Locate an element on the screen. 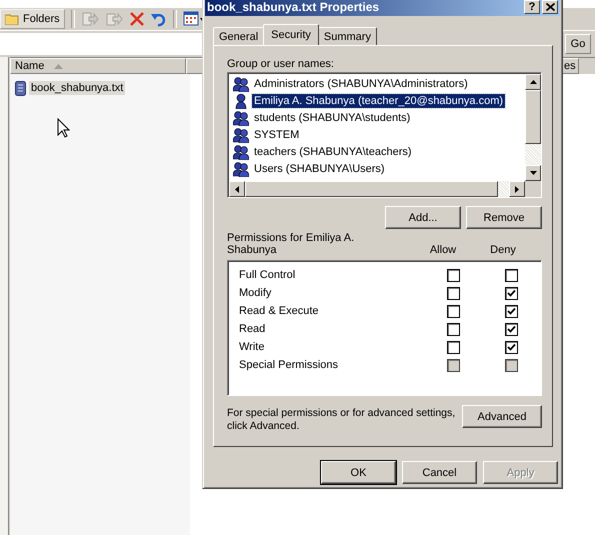  horizontal-scrollbar is located at coordinates (385, 189).